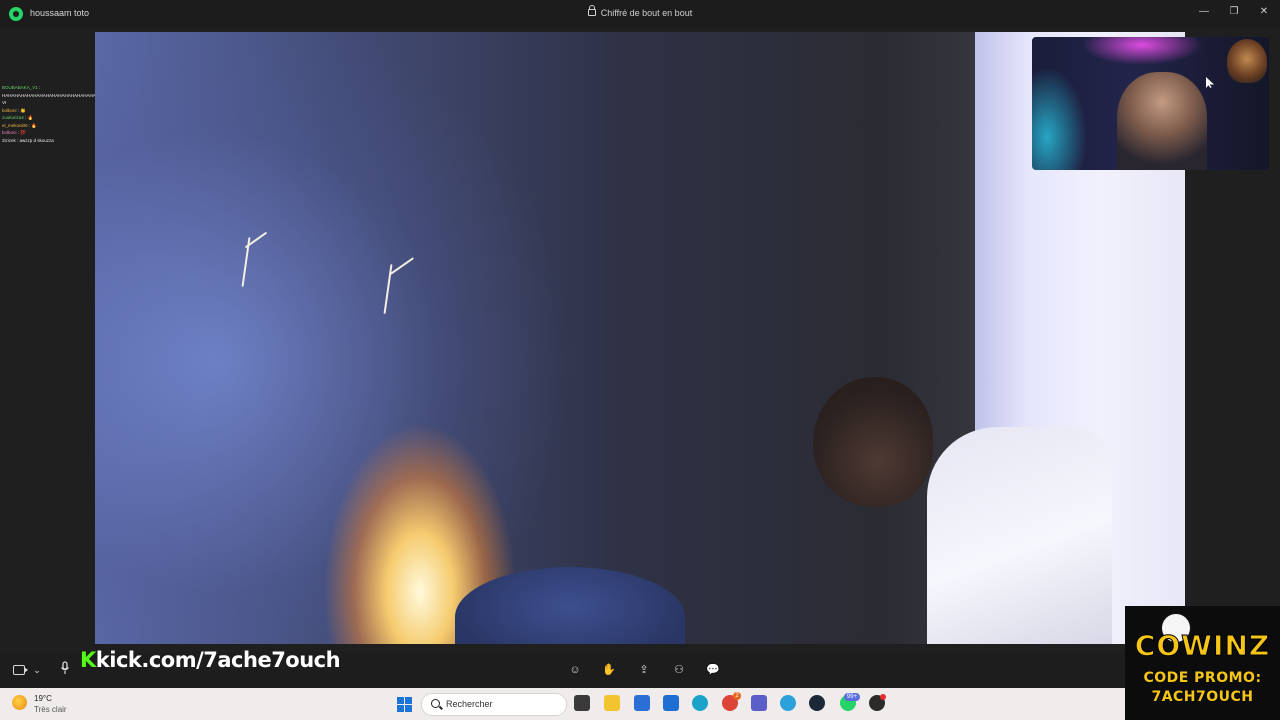 This screenshot has width=1280, height=720. Describe the element at coordinates (1202, 646) in the screenshot. I see `promo-brand: COWINZ` at that location.